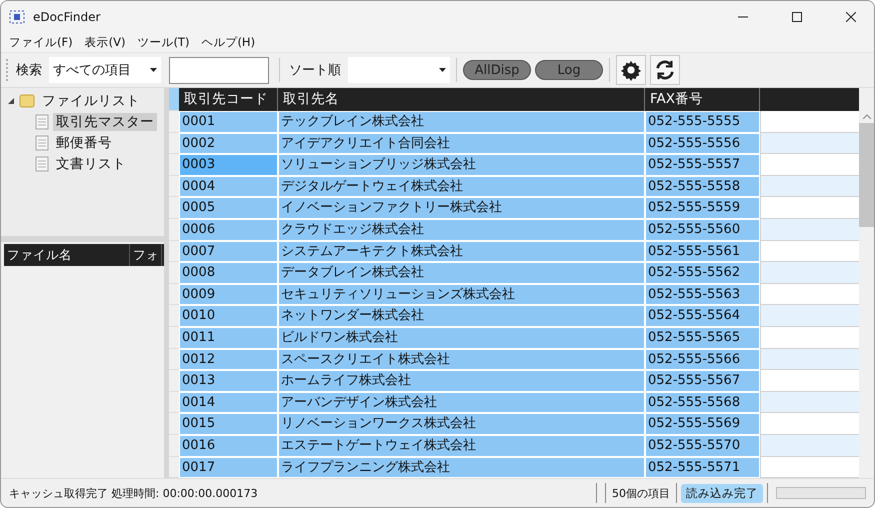 The width and height of the screenshot is (875, 508). What do you see at coordinates (702, 273) in the screenshot?
I see `table-cell: 052-555-5562` at bounding box center [702, 273].